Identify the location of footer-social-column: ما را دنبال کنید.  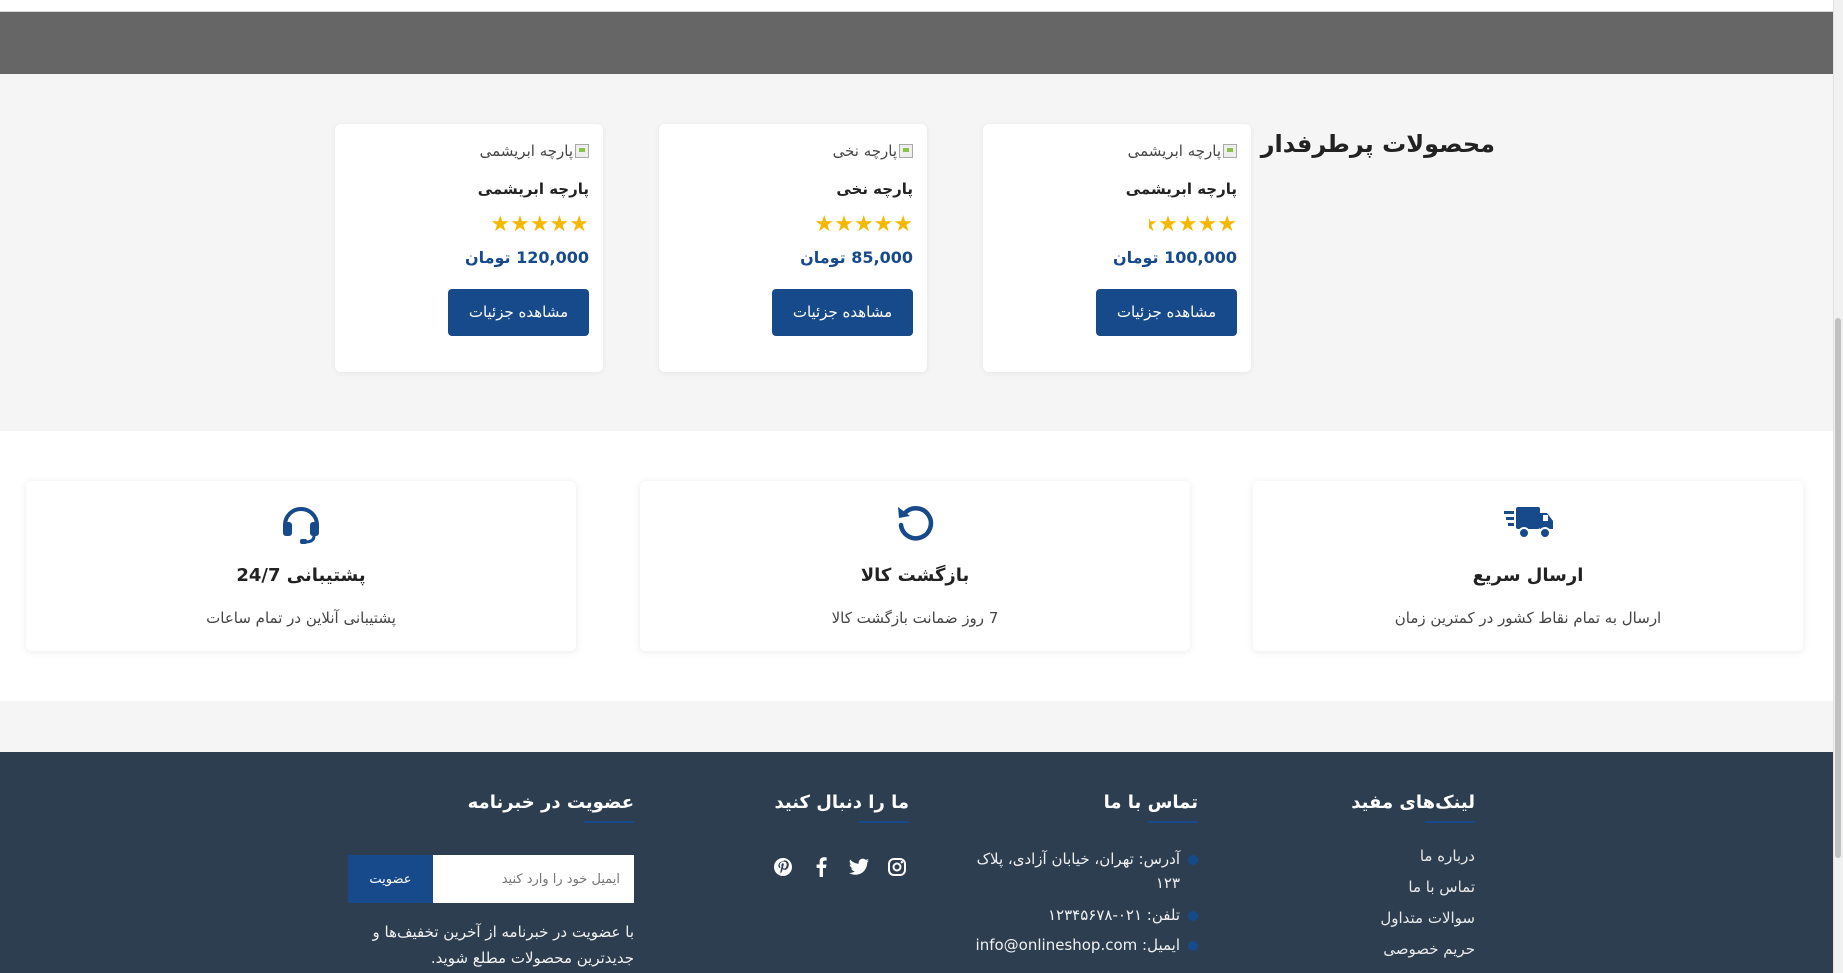
(840, 837).